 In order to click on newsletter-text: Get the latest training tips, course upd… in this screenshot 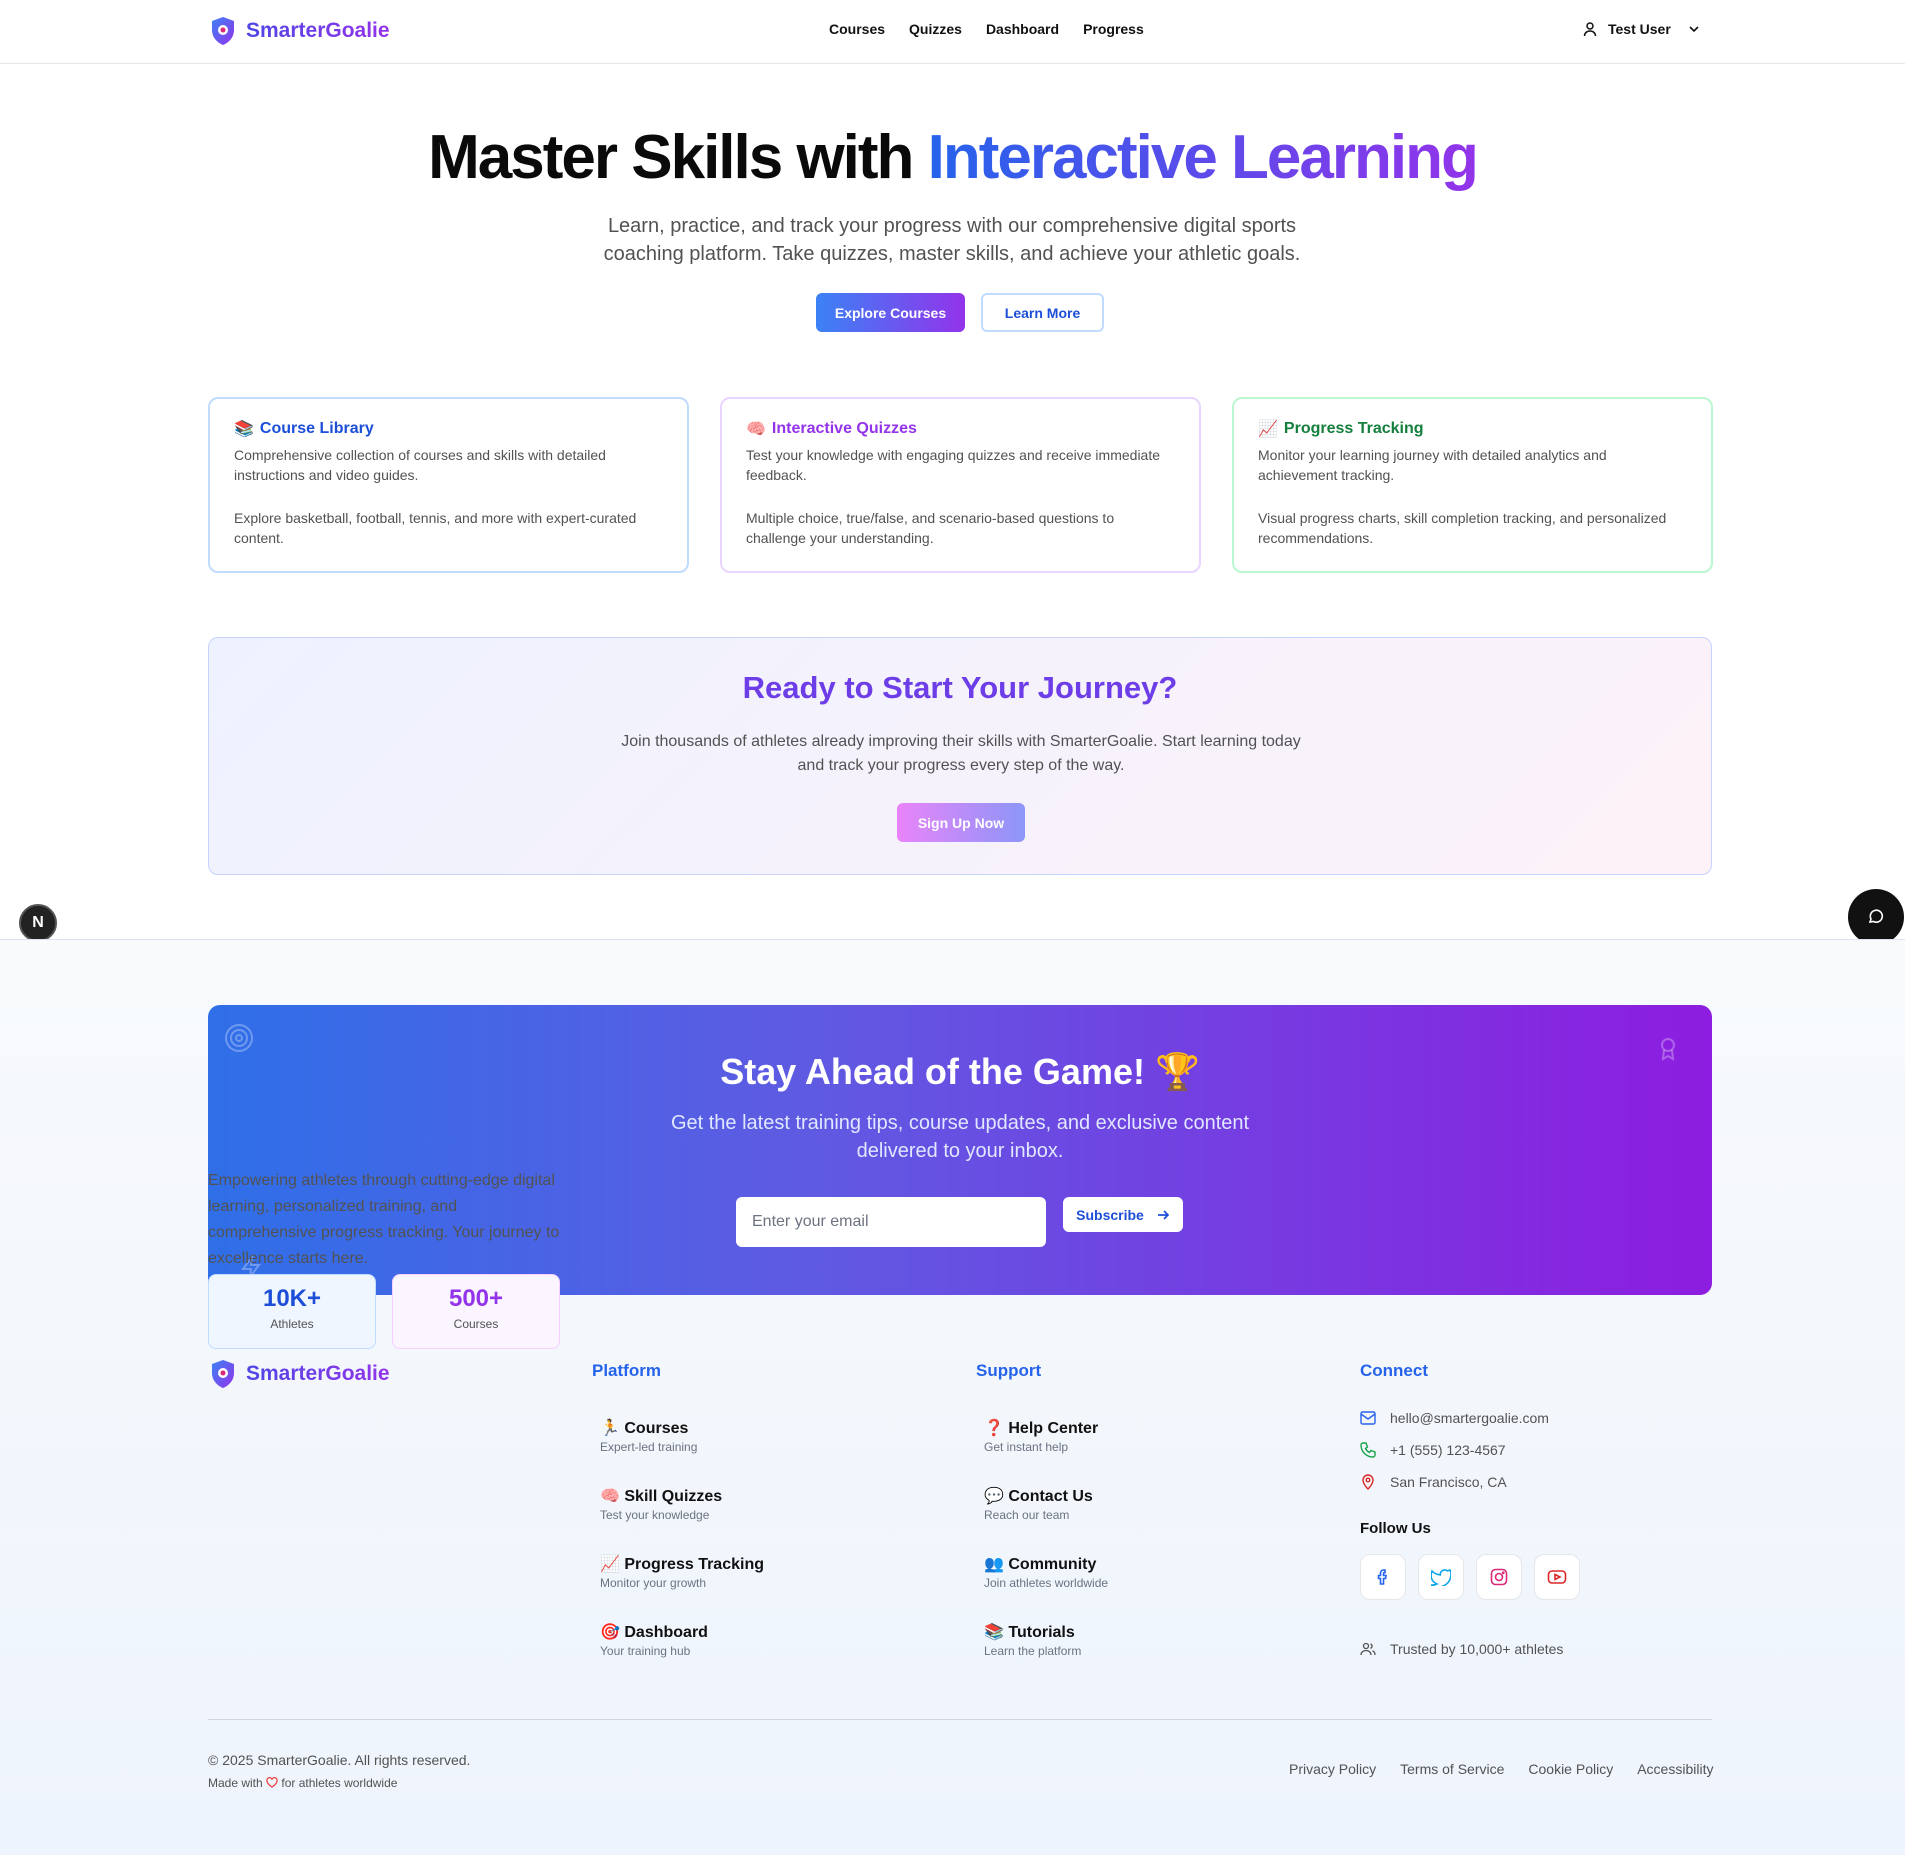, I will do `click(960, 1137)`.